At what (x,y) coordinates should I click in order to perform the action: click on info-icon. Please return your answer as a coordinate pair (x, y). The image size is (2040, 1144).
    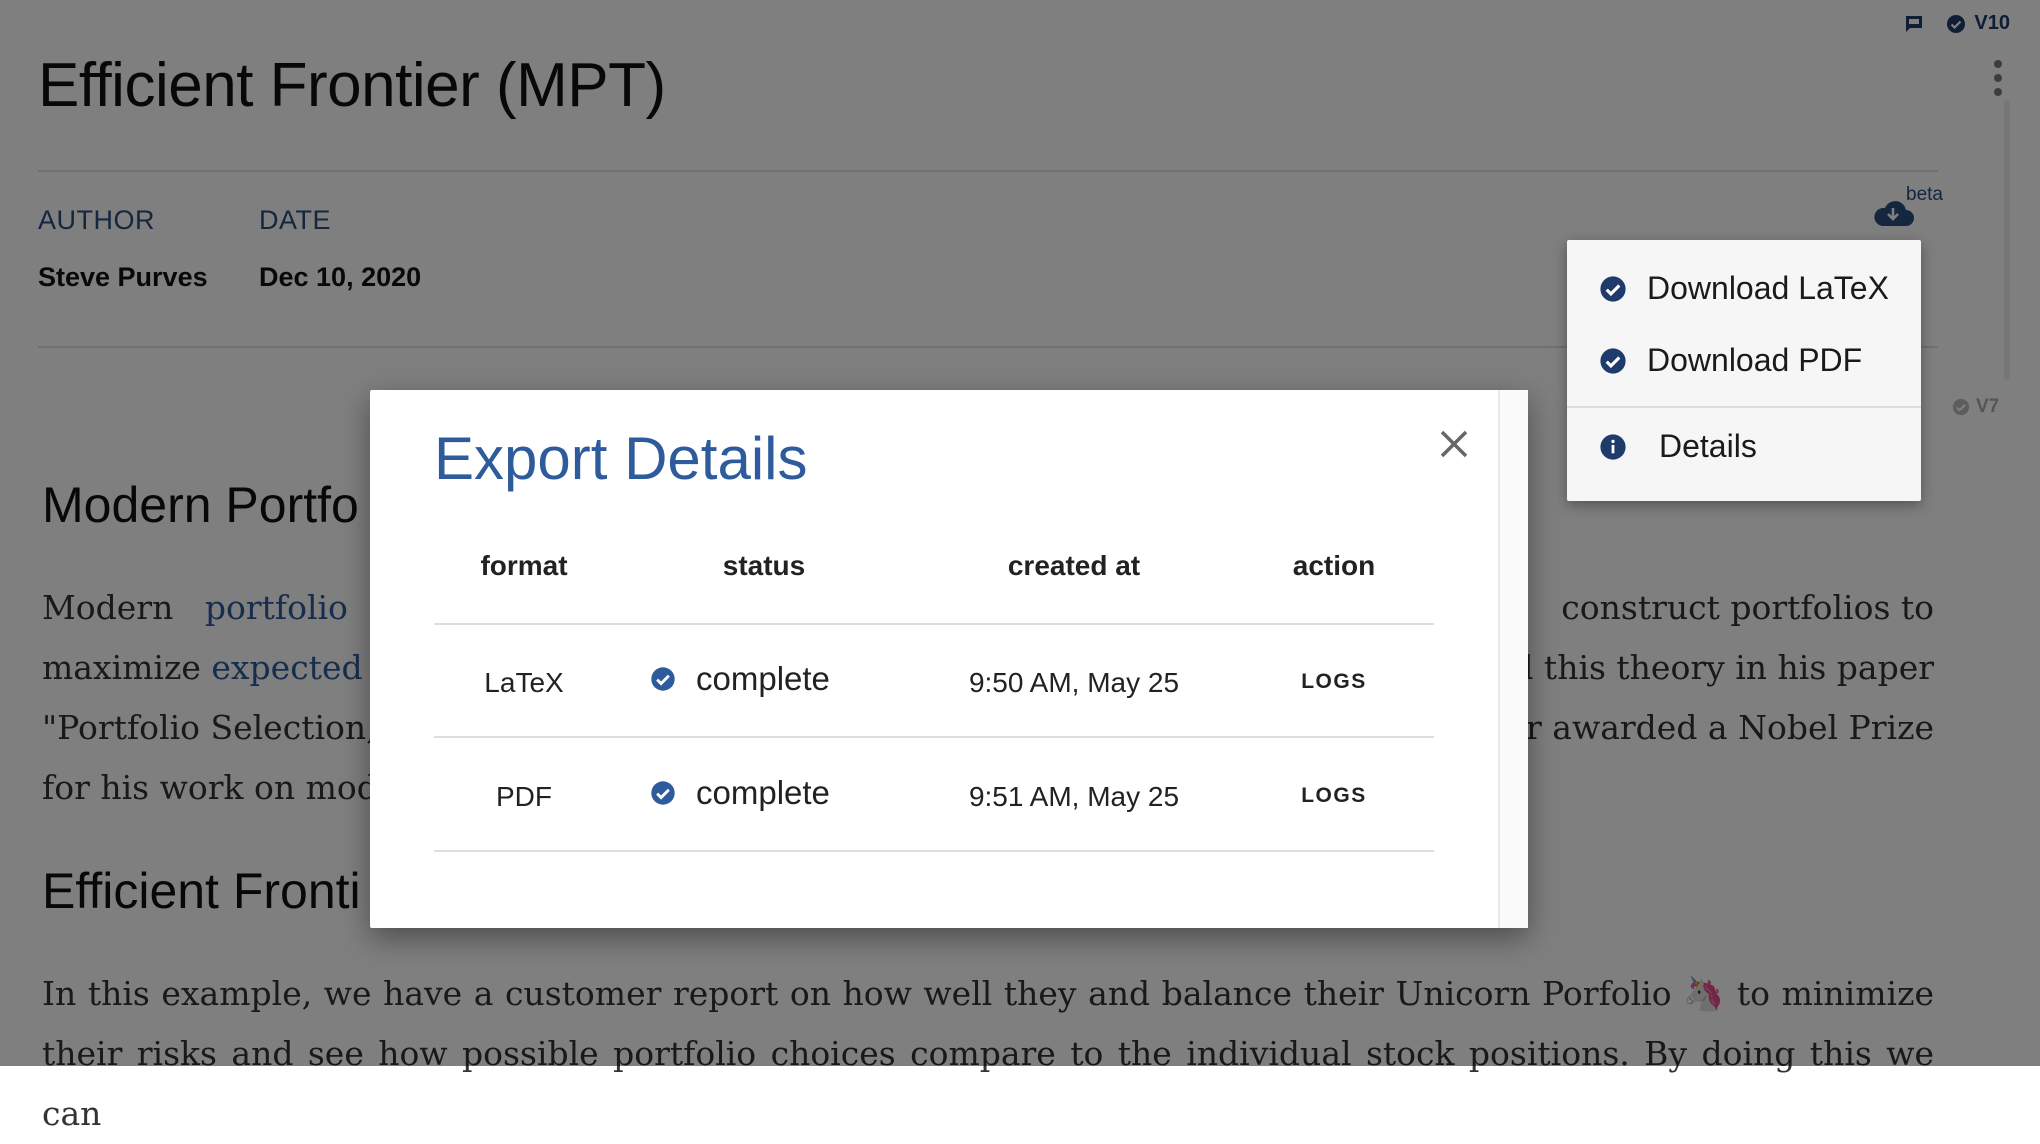
    Looking at the image, I should click on (1613, 446).